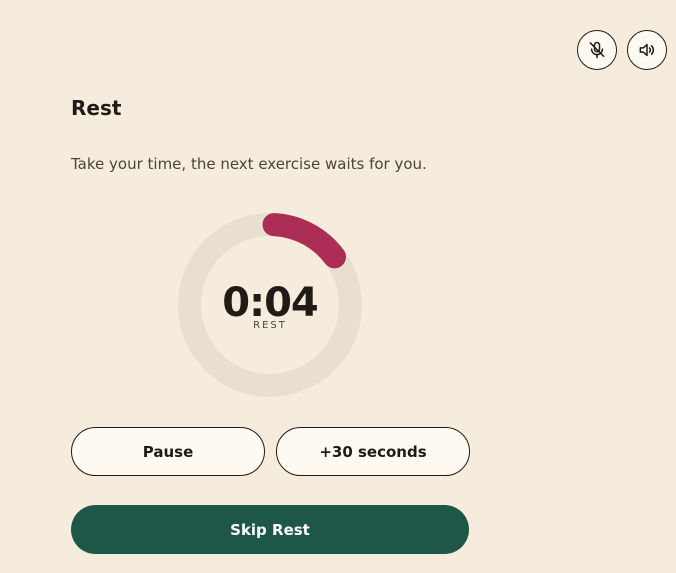 Image resolution: width=676 pixels, height=573 pixels. I want to click on timer-ring-progress, so click(304, 241).